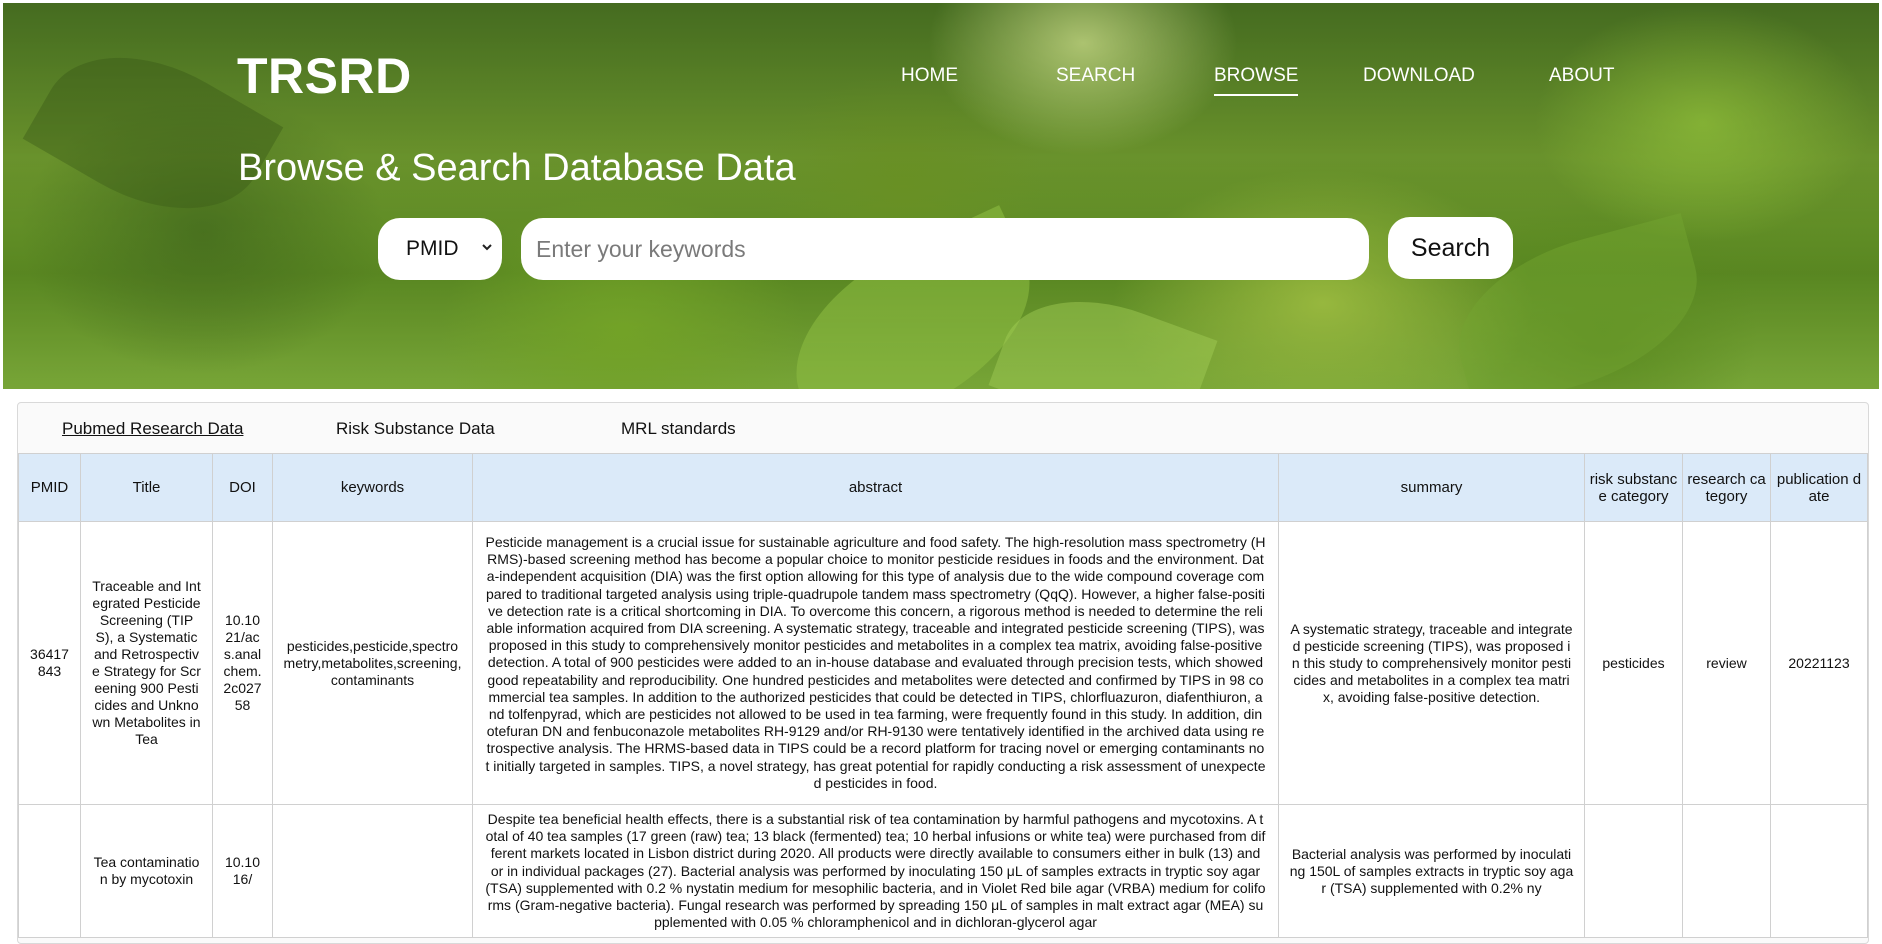 The height and width of the screenshot is (944, 1882). What do you see at coordinates (678, 429) in the screenshot?
I see `tab-mrl-standards: MRL standards` at bounding box center [678, 429].